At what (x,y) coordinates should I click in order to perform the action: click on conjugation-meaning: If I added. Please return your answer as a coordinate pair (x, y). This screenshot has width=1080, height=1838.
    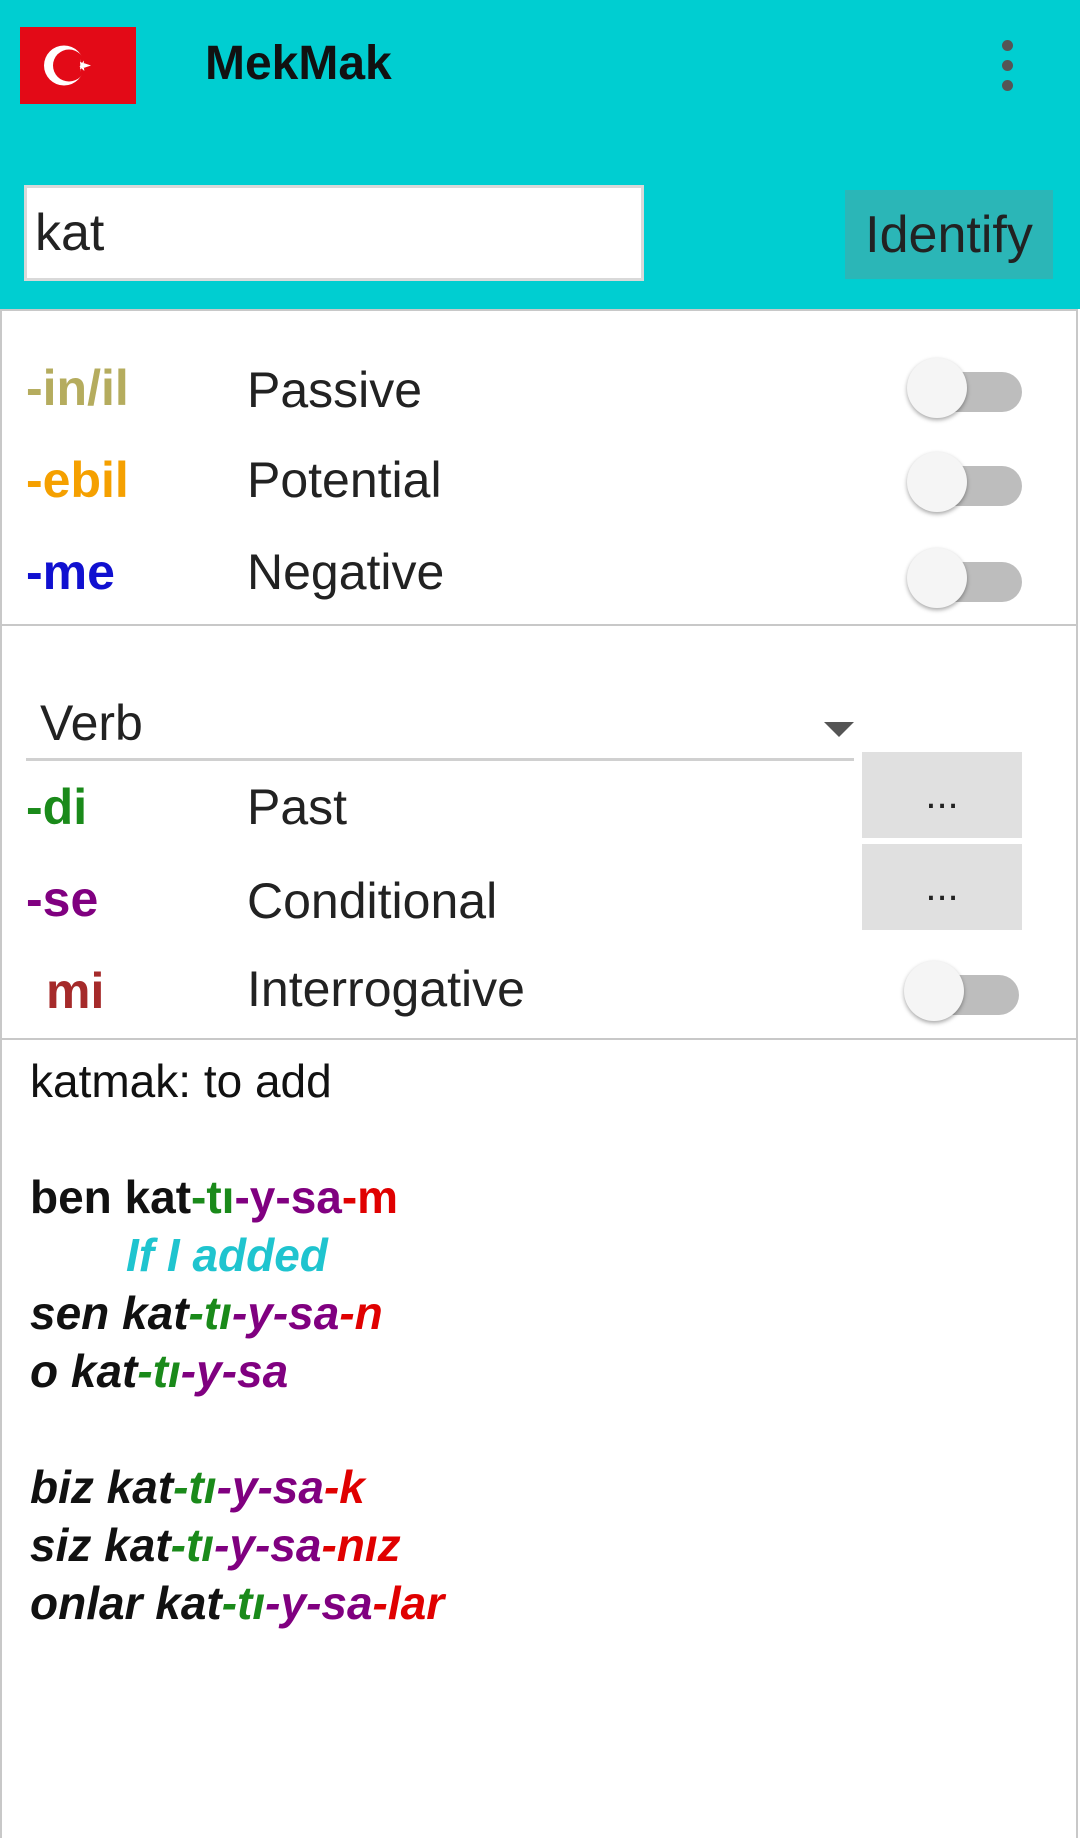
    Looking at the image, I should click on (227, 1255).